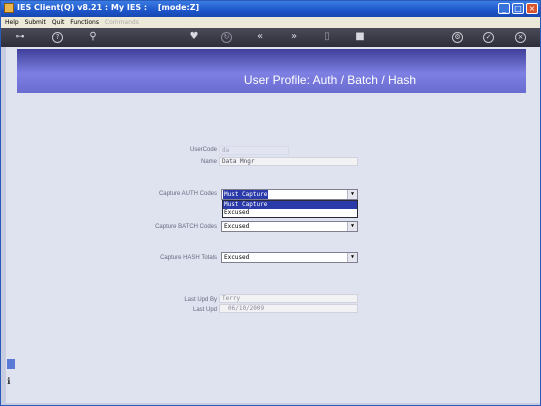  Describe the element at coordinates (360, 37) in the screenshot. I see `stop-icon: ■` at that location.